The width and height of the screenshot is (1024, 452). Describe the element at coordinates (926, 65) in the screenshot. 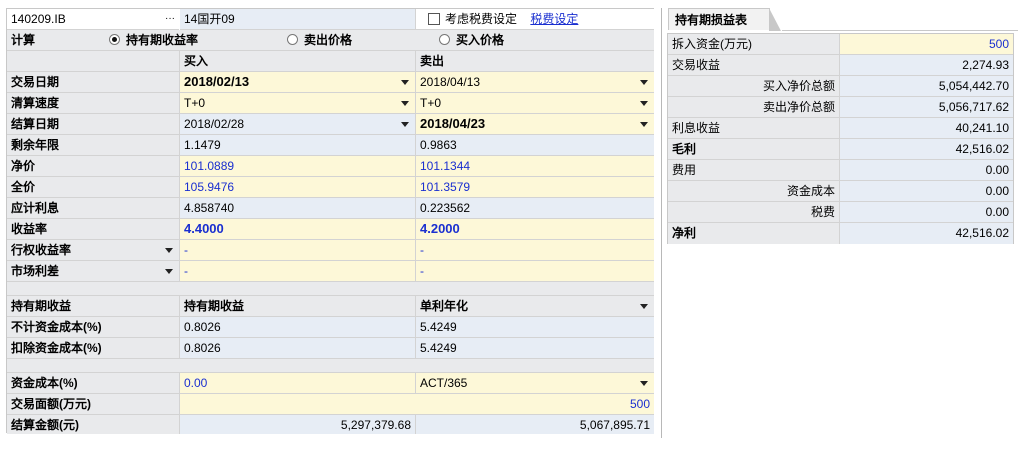

I see `pnl-row-value: 2,274.93` at that location.